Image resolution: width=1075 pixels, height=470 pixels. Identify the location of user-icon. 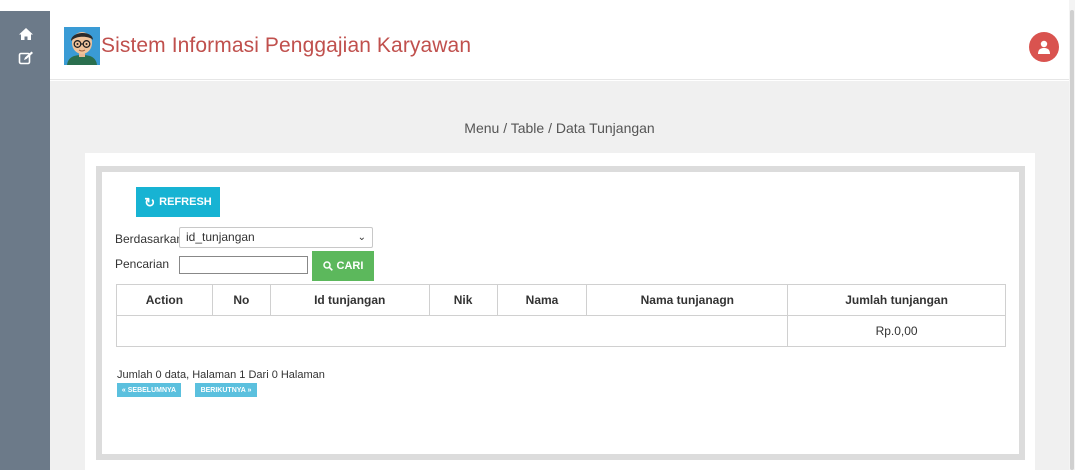
(1044, 47).